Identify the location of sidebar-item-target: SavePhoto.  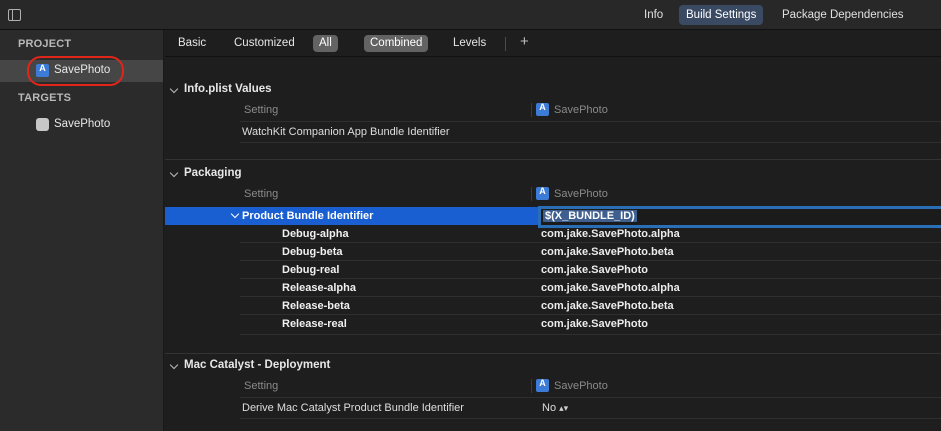
(81, 125).